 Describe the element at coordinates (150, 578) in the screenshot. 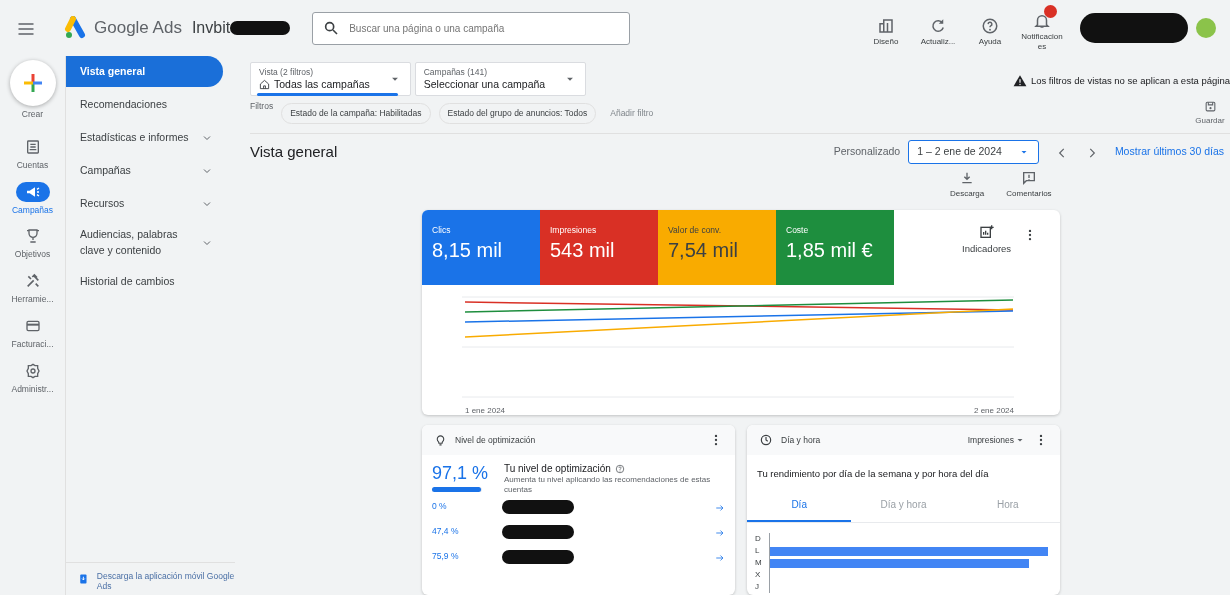

I see `app-download-link: Descarga la aplicación móvil Google Ads` at that location.